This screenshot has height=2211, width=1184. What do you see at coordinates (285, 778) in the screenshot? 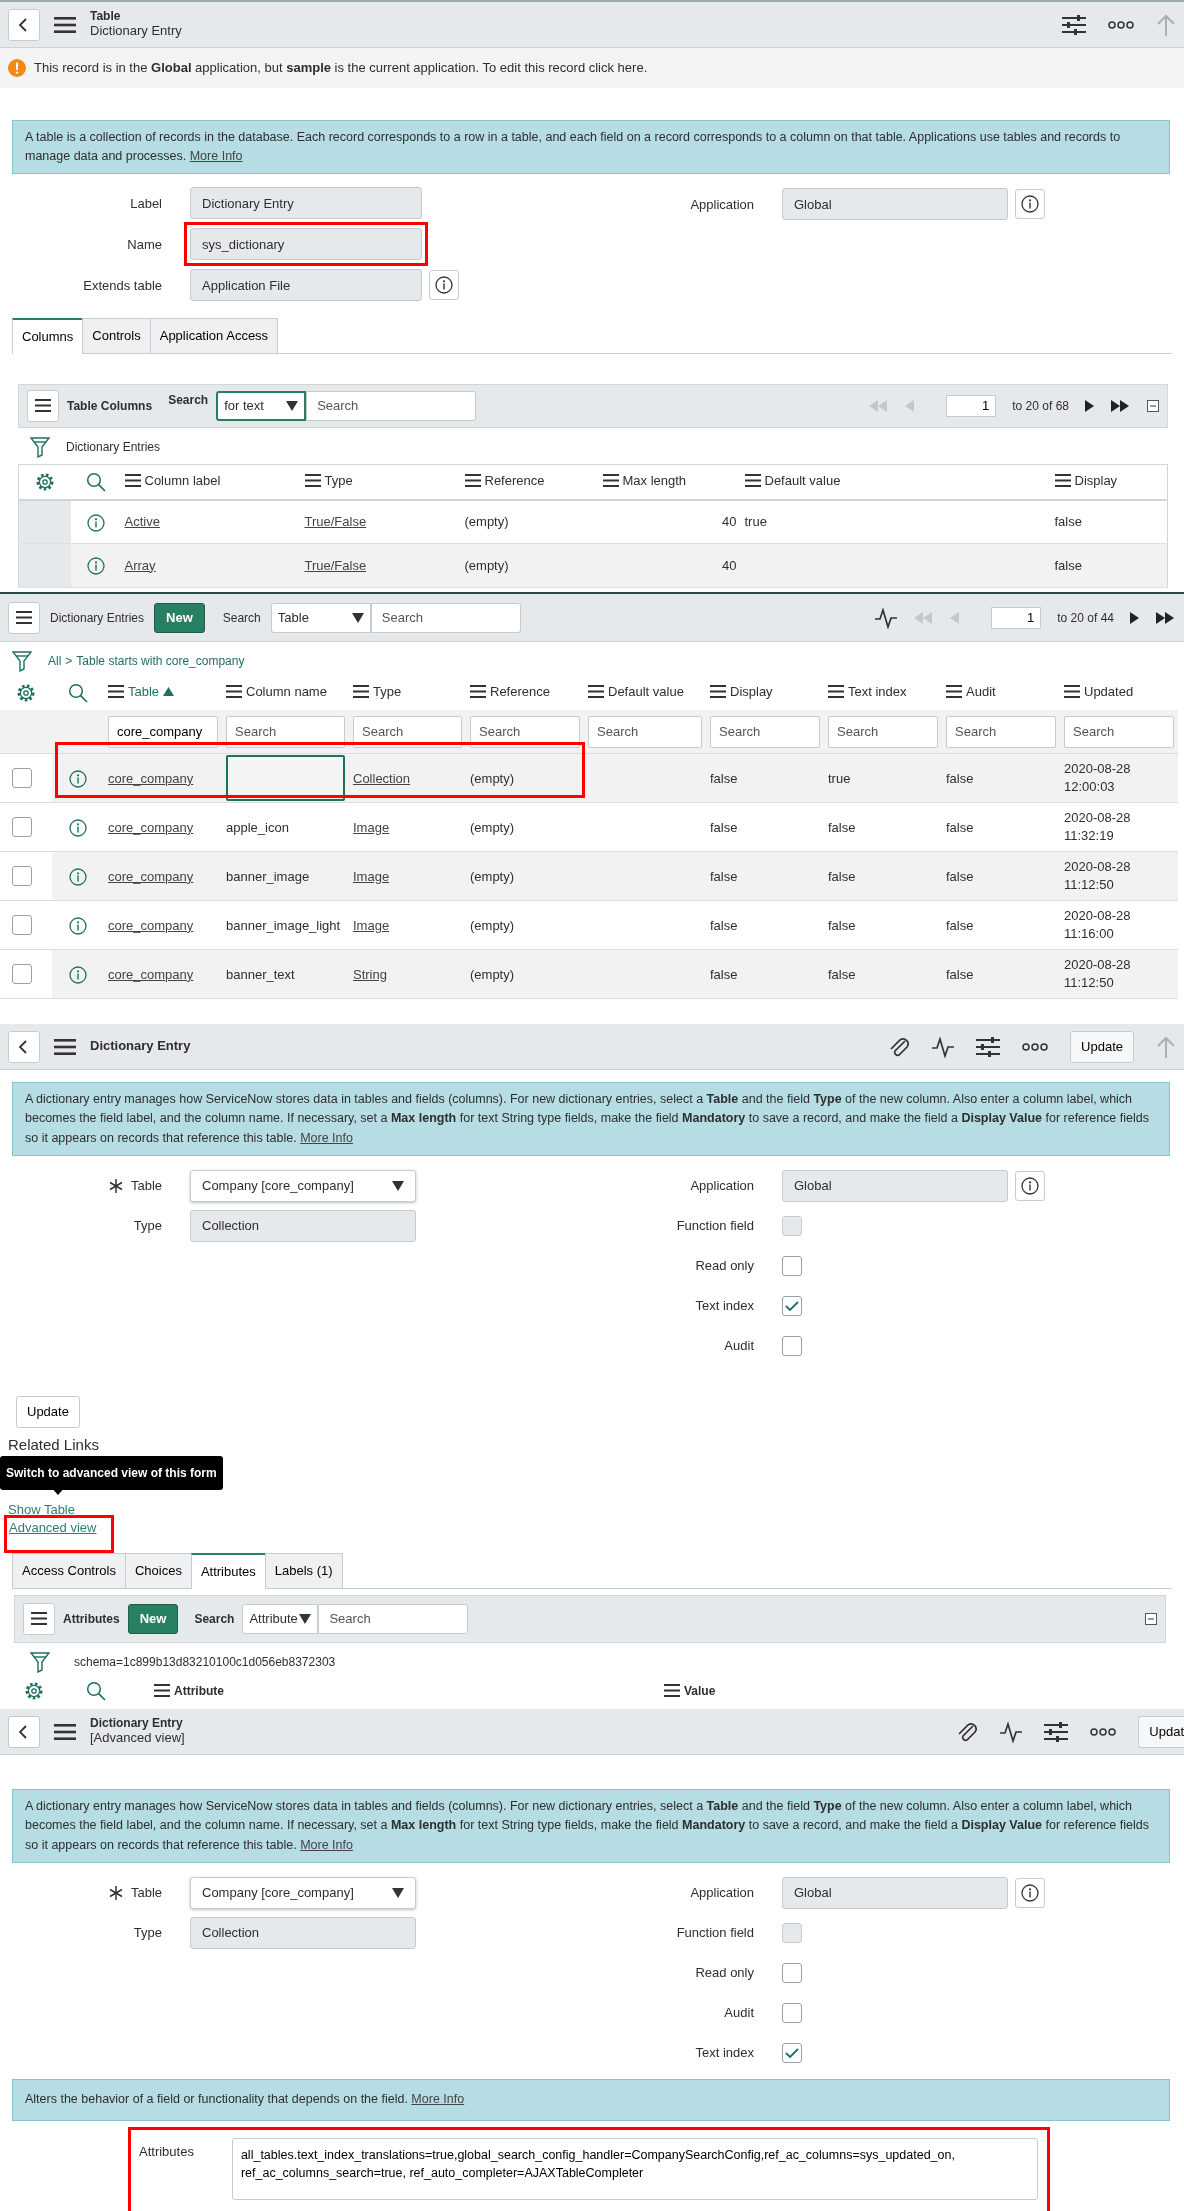
I see `cell-edit-field` at bounding box center [285, 778].